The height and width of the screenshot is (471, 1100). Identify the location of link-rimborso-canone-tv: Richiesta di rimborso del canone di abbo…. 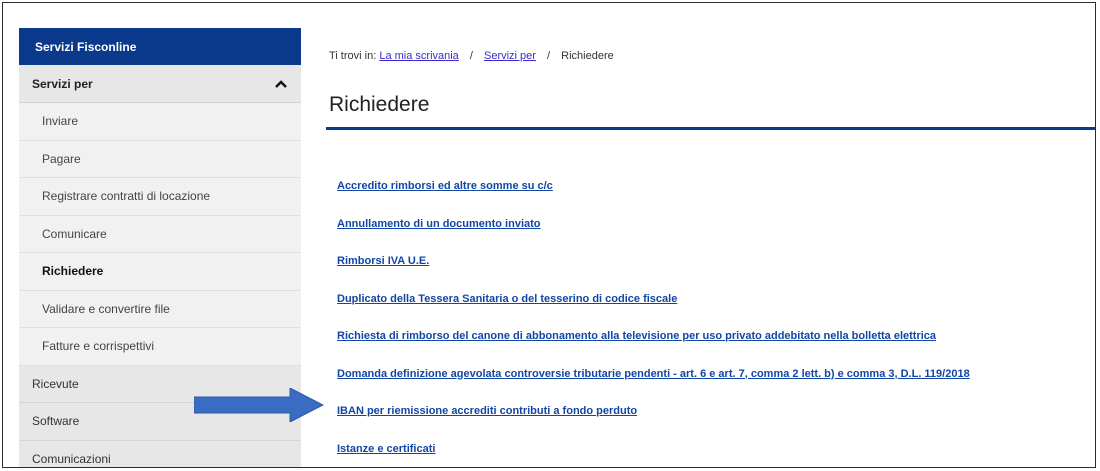
(653, 349).